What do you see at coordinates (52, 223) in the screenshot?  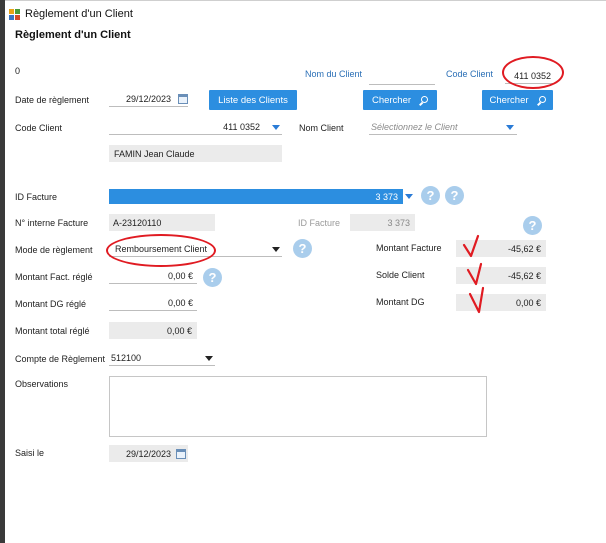 I see `n-interne-facture-label: N° interne Facture` at bounding box center [52, 223].